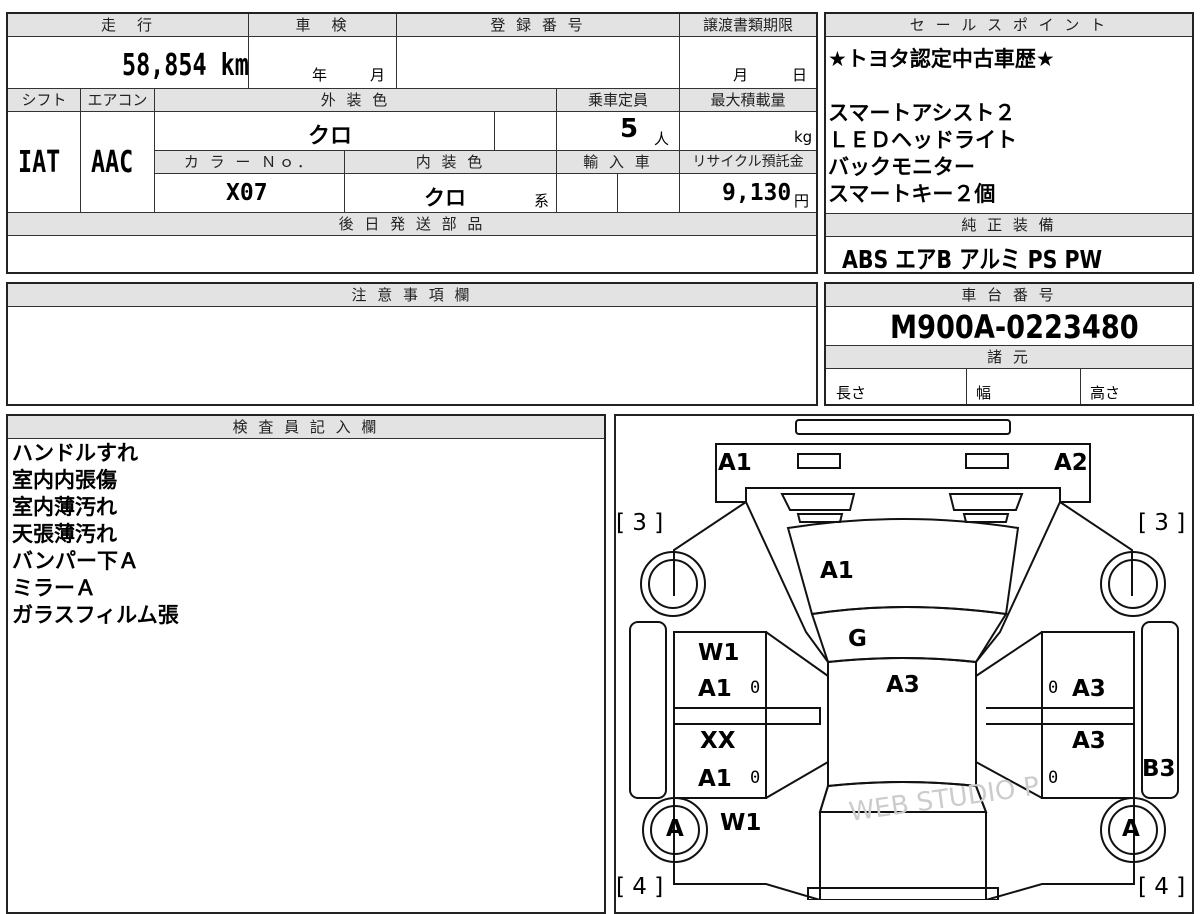  What do you see at coordinates (1131, 829) in the screenshot?
I see `label-right-rear-wheel: A` at bounding box center [1131, 829].